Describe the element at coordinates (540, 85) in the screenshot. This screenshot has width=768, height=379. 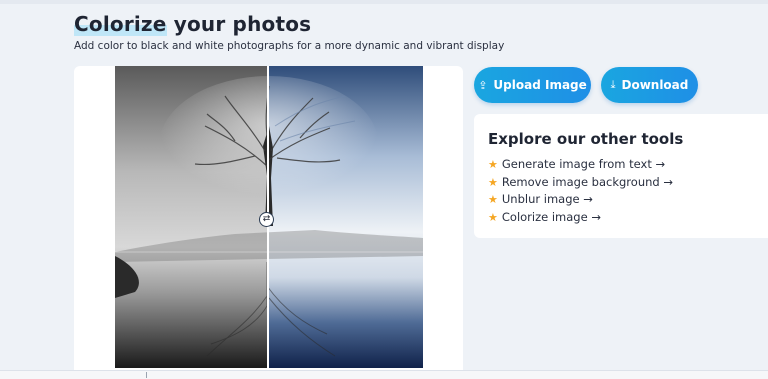
I see `upload-image-label: Upload Image` at that location.